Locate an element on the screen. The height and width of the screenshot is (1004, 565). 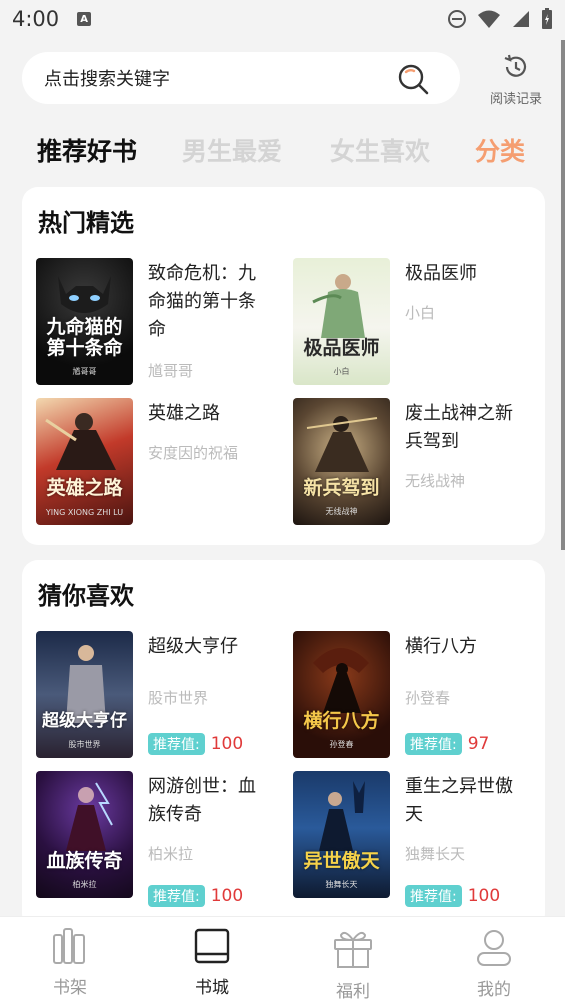
book-item: 超级大亨仔 股市世界 超级大亨仔 股市世界 推荐值: 100 is located at coordinates (147, 696).